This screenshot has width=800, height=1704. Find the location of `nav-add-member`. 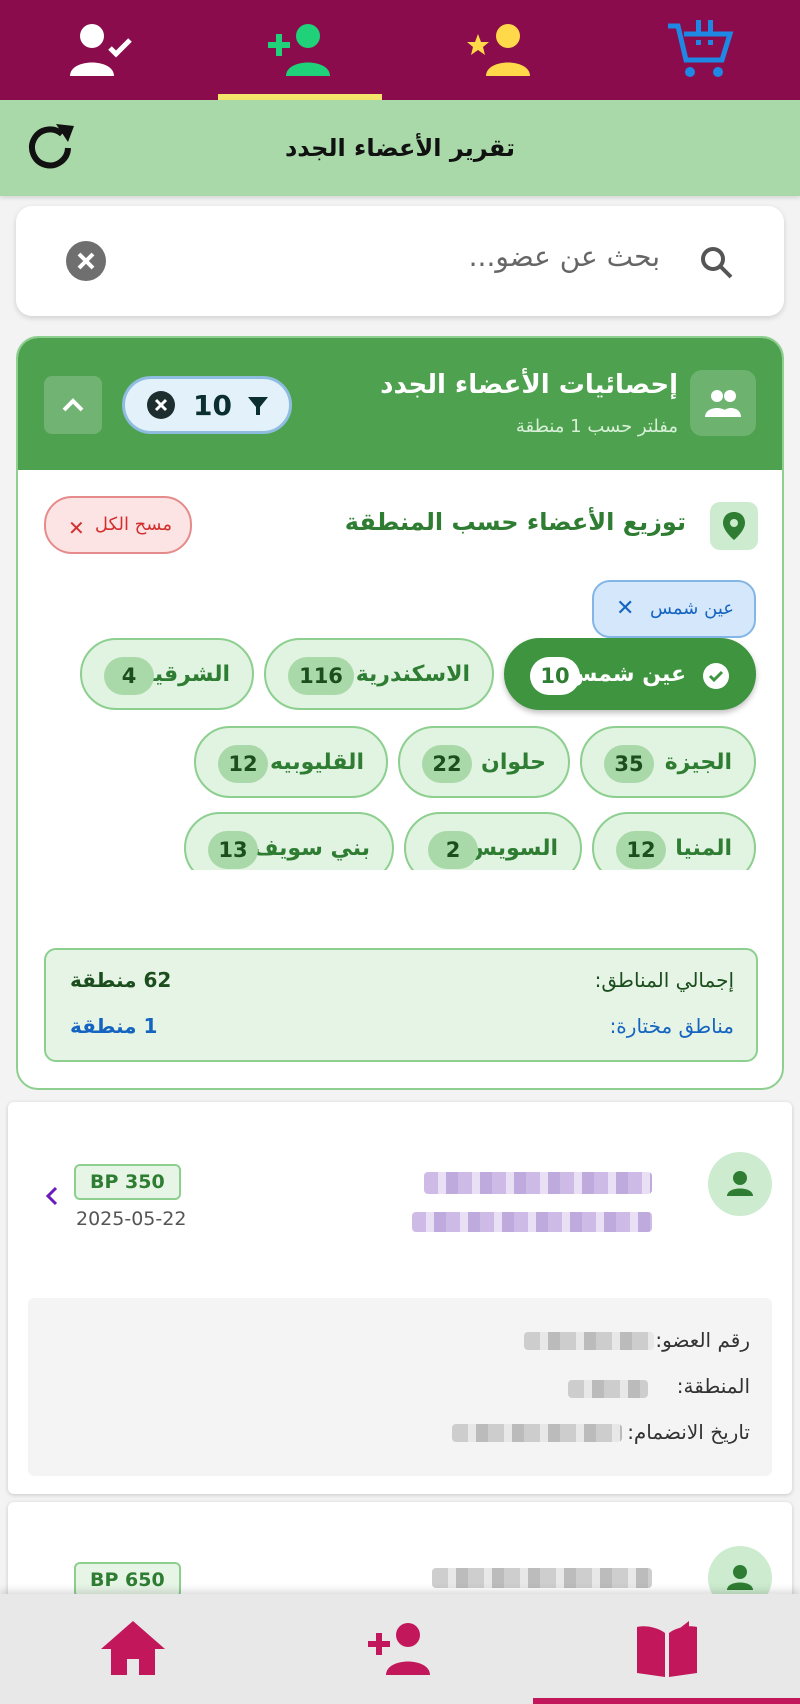

nav-add-member is located at coordinates (400, 1649).